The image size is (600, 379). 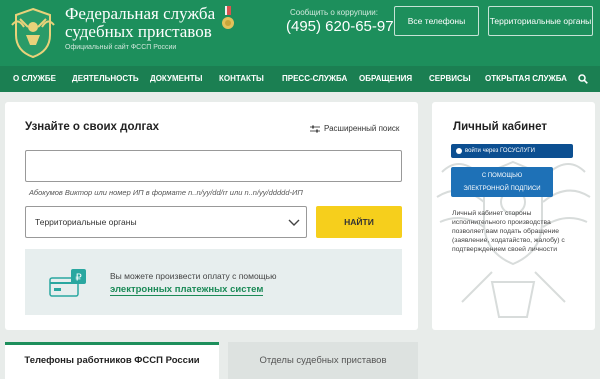 What do you see at coordinates (315, 128) in the screenshot?
I see `filter-sliders-icon` at bounding box center [315, 128].